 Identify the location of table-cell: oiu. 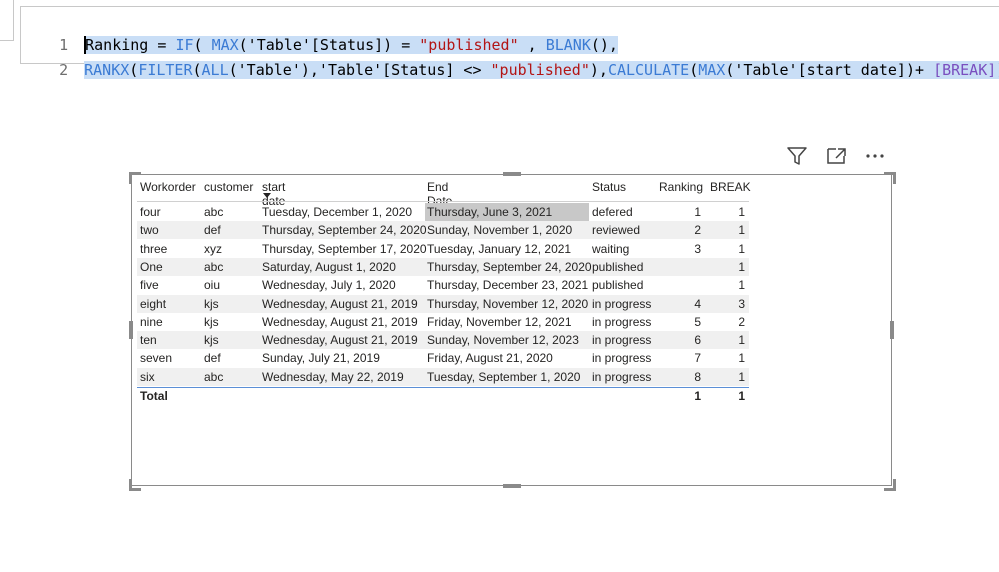
(212, 285).